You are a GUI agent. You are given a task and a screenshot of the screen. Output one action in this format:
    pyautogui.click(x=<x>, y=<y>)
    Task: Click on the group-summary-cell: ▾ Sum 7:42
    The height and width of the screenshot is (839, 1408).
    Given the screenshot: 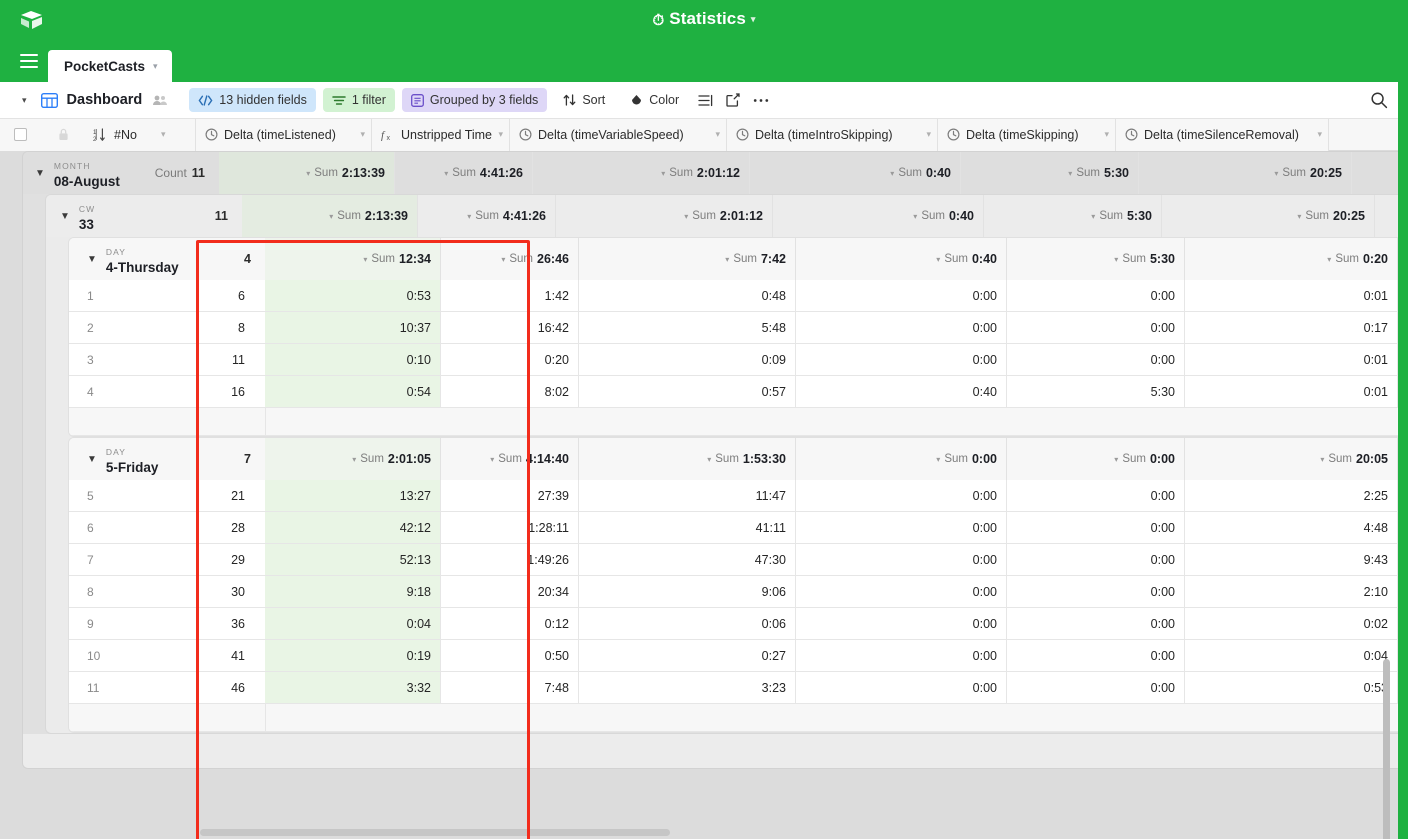 What is the action you would take?
    pyautogui.click(x=687, y=259)
    